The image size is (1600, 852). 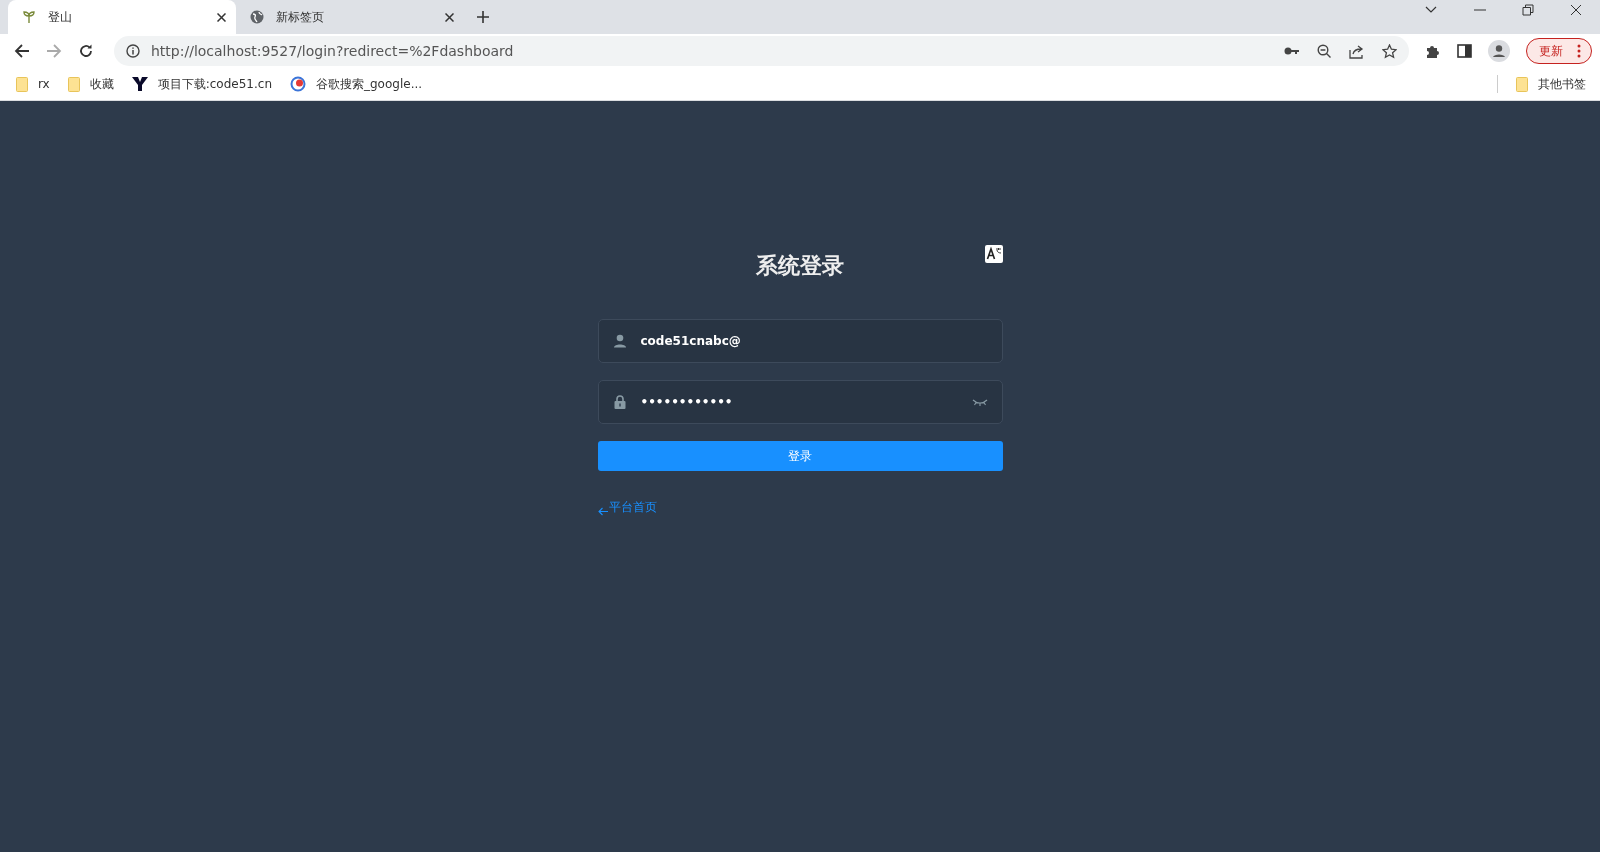 What do you see at coordinates (1528, 10) in the screenshot?
I see `restore-icon` at bounding box center [1528, 10].